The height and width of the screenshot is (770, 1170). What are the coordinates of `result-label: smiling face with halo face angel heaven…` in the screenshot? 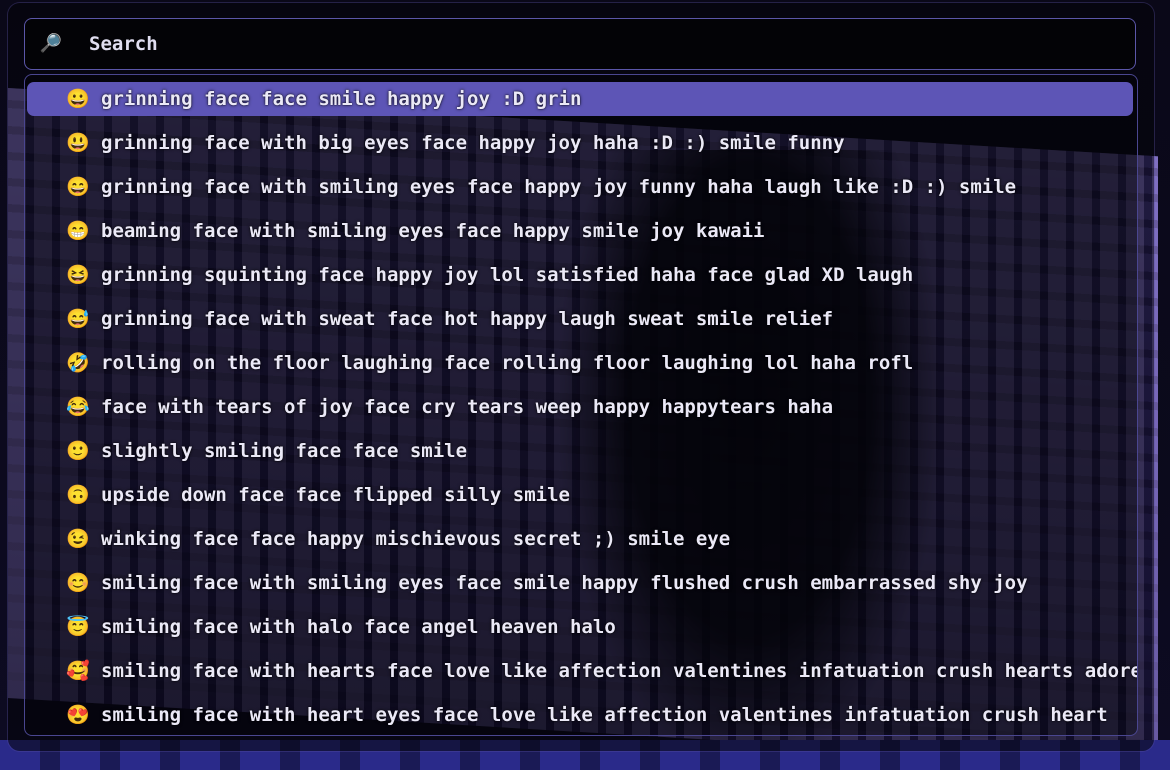 It's located at (358, 627).